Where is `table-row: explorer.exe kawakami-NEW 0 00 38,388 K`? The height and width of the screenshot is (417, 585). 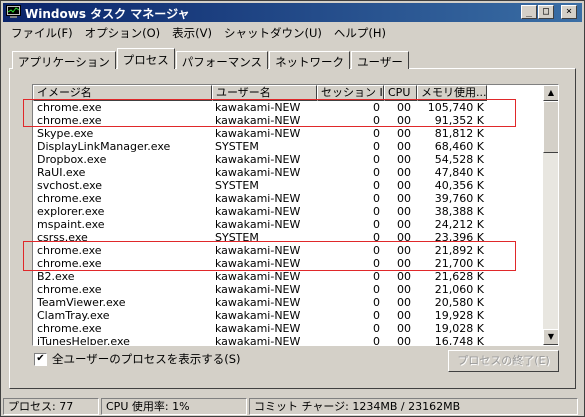
table-row: explorer.exe kawakami-NEW 0 00 38,388 K is located at coordinates (288, 211).